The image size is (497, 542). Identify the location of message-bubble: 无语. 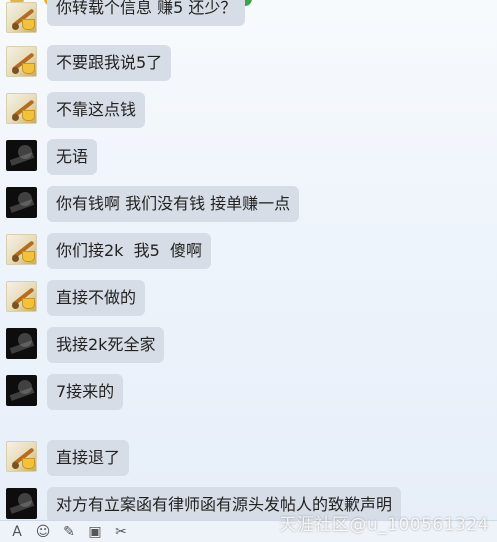
(72, 157).